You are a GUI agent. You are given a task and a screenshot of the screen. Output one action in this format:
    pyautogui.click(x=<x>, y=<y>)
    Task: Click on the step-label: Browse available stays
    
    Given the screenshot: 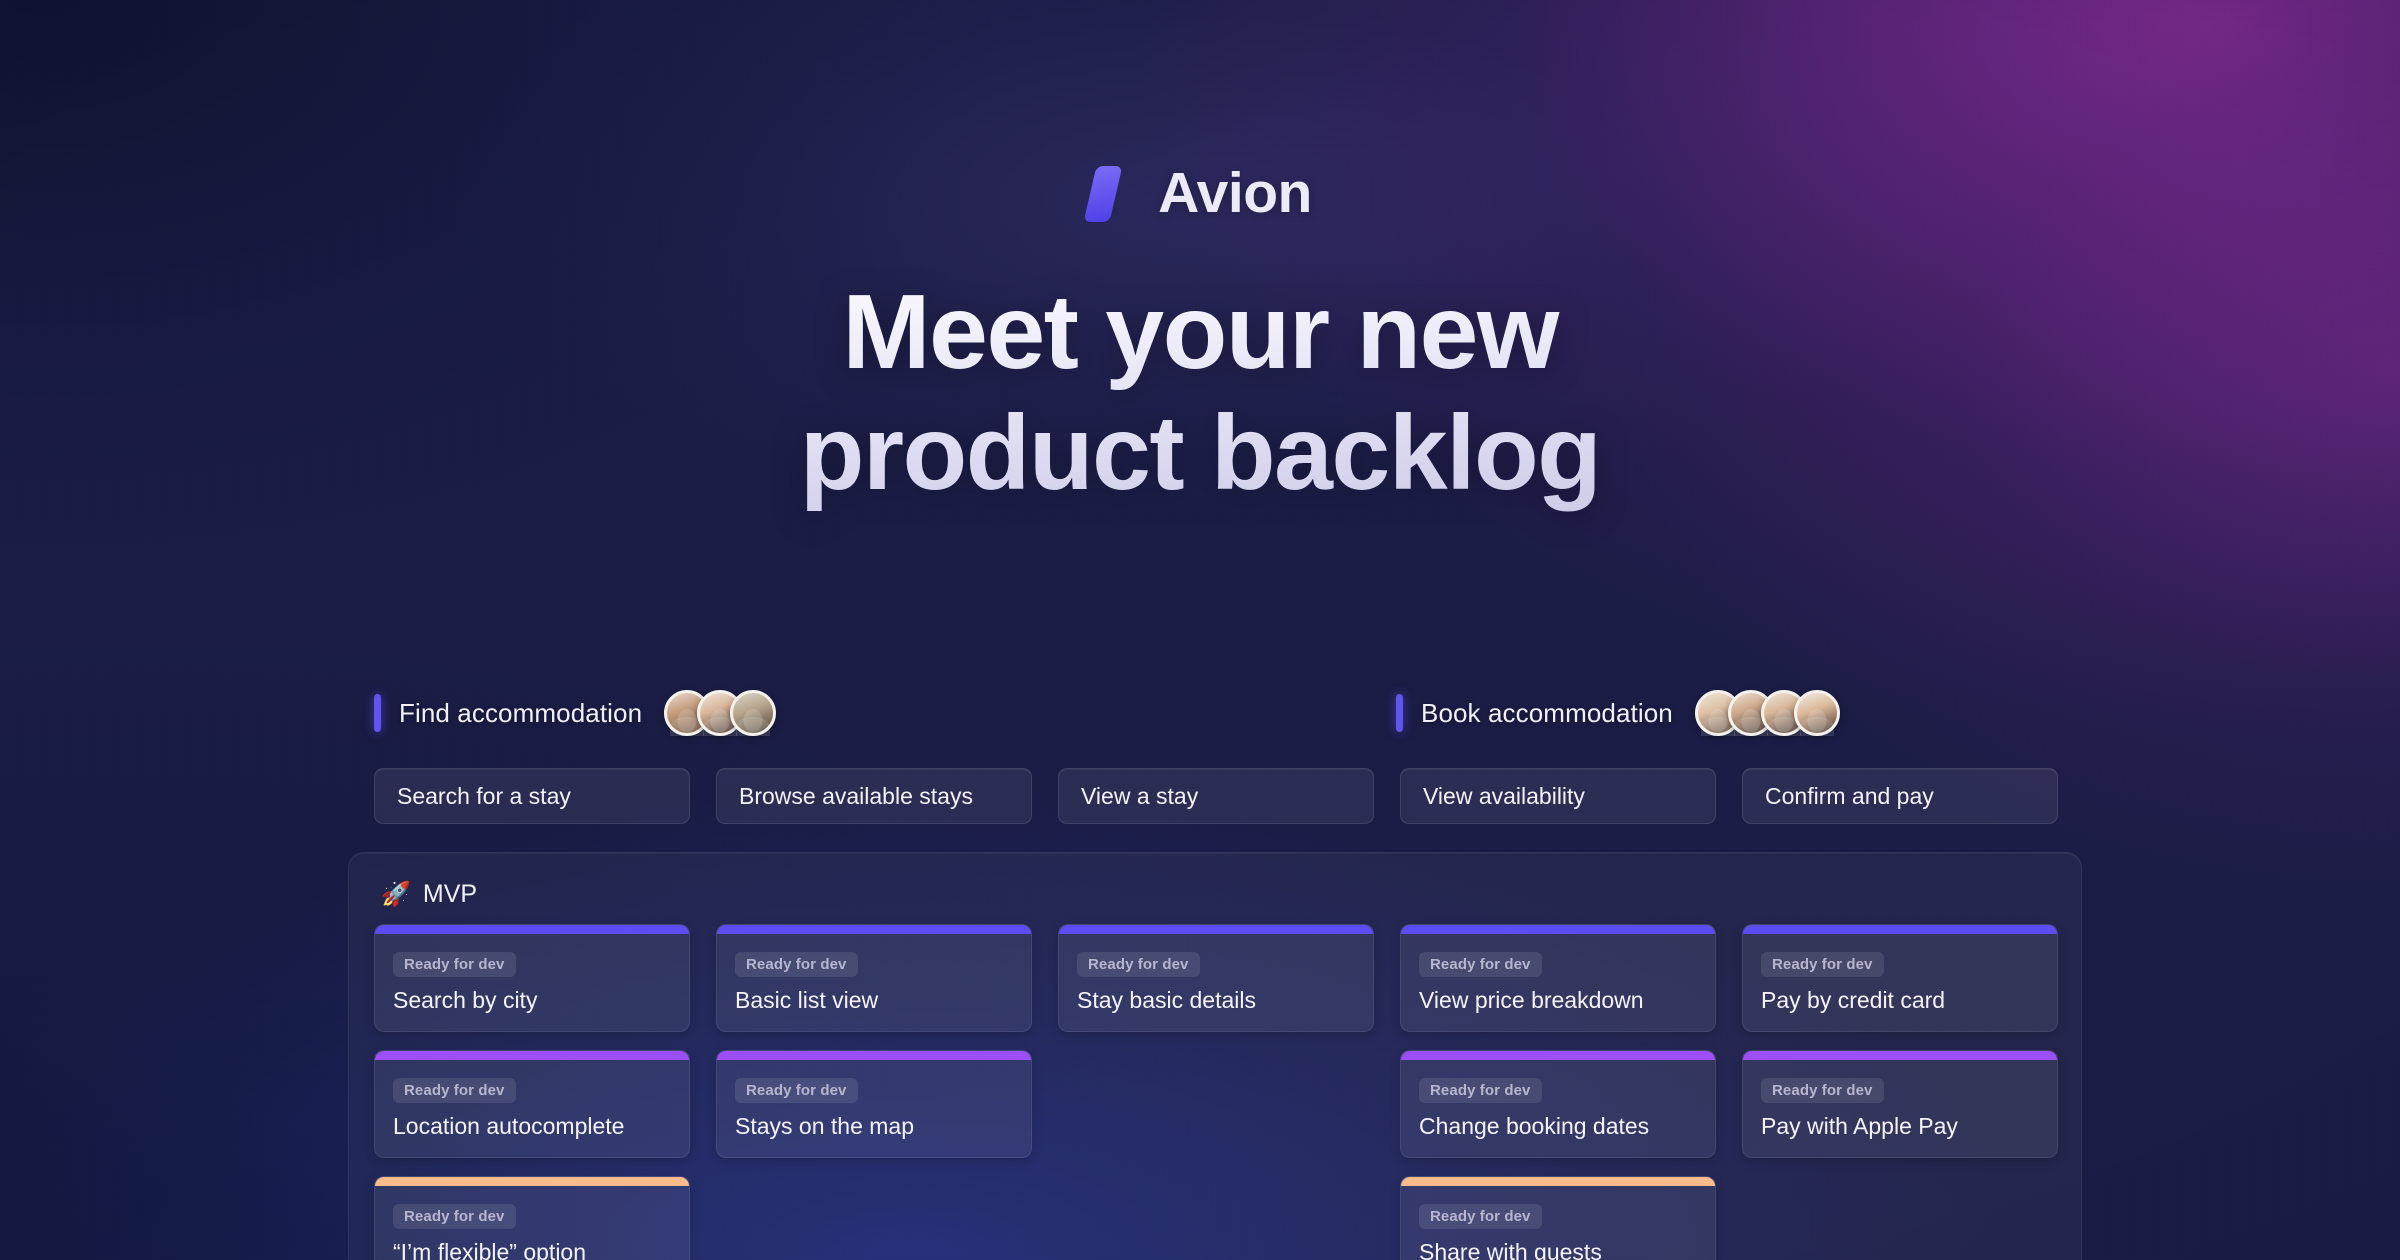 What is the action you would take?
    pyautogui.click(x=856, y=795)
    